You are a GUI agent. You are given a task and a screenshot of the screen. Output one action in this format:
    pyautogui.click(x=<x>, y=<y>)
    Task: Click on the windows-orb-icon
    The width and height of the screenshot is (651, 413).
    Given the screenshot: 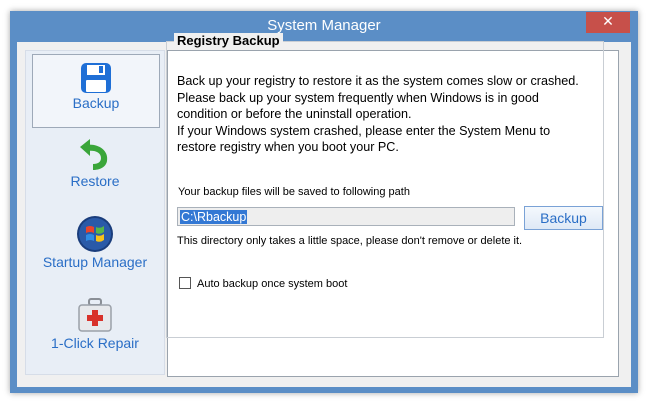 What is the action you would take?
    pyautogui.click(x=95, y=234)
    